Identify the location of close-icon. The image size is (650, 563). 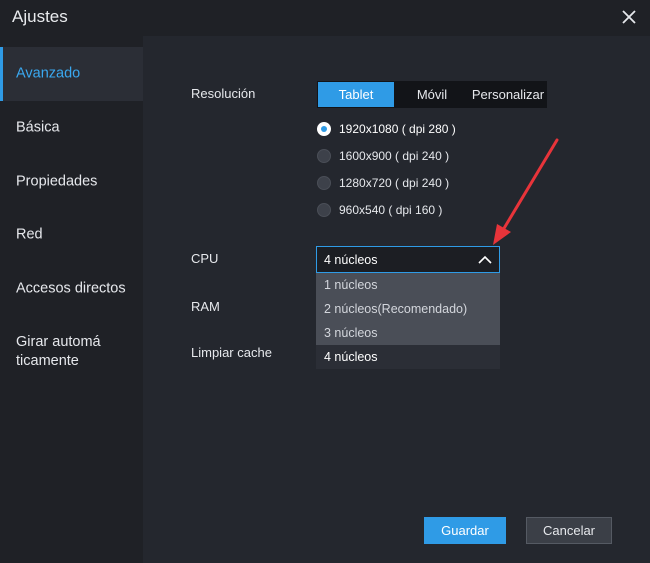
(629, 17).